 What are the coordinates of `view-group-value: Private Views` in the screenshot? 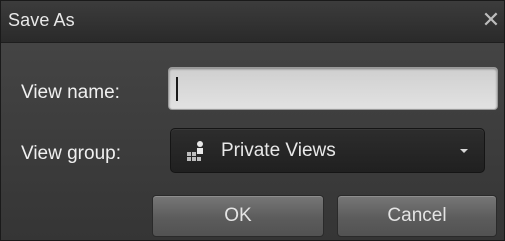 It's located at (278, 150).